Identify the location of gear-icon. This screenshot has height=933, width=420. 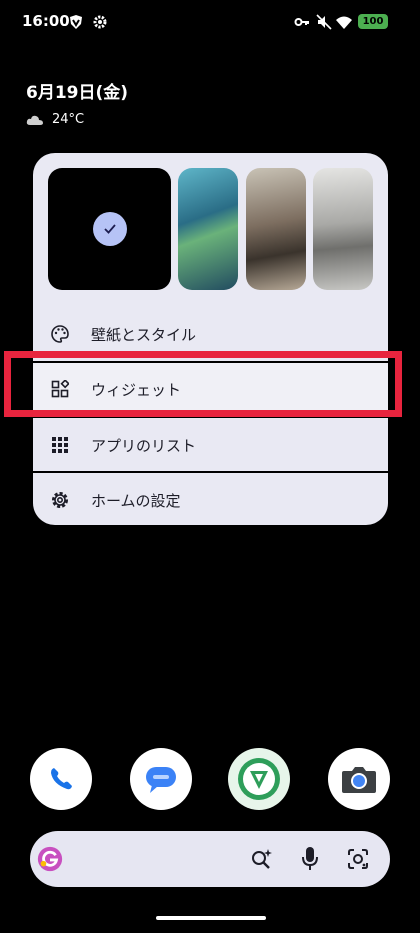
(100, 22).